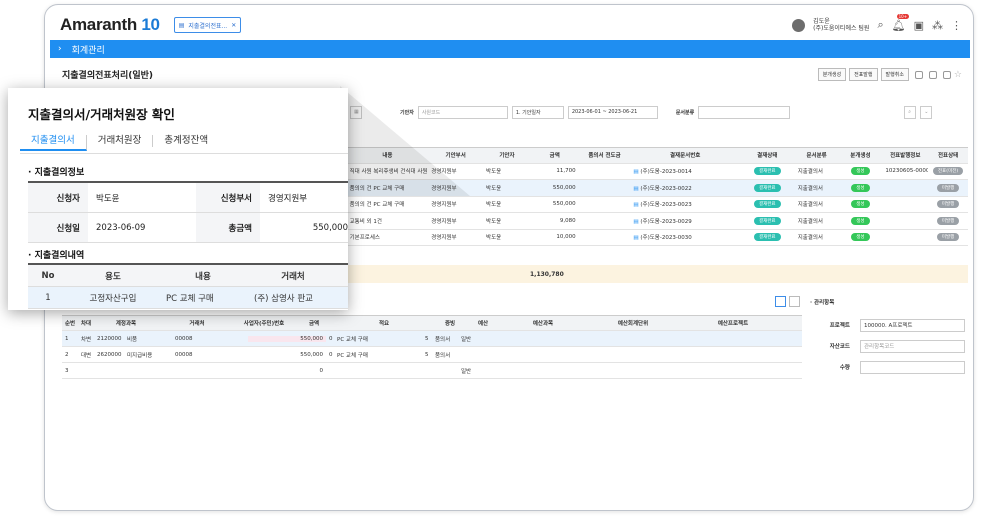 The height and width of the screenshot is (517, 984). Describe the element at coordinates (919, 25) in the screenshot. I see `document-list-icon: ▣` at that location.